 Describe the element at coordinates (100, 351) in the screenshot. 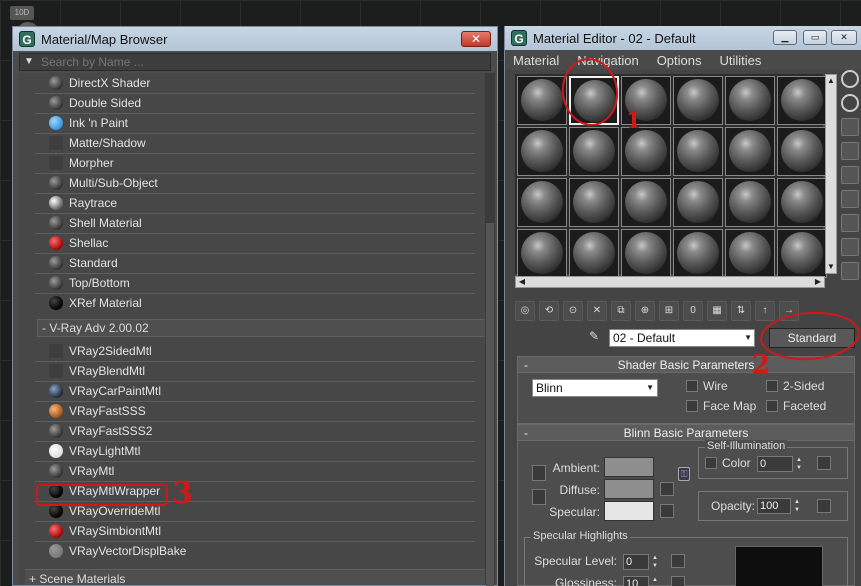

I see `list-item: VRay2SidedMtl` at that location.